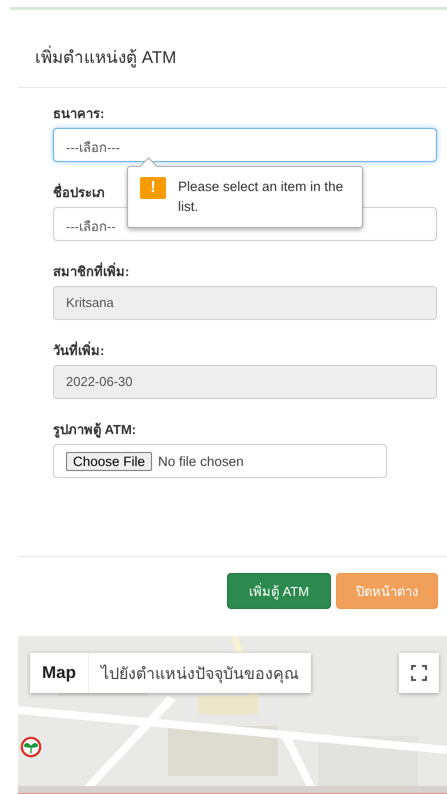 This screenshot has width=447, height=794. What do you see at coordinates (105, 57) in the screenshot?
I see `modal-title: เพิ่มตำแหน่งตู้ ATM` at bounding box center [105, 57].